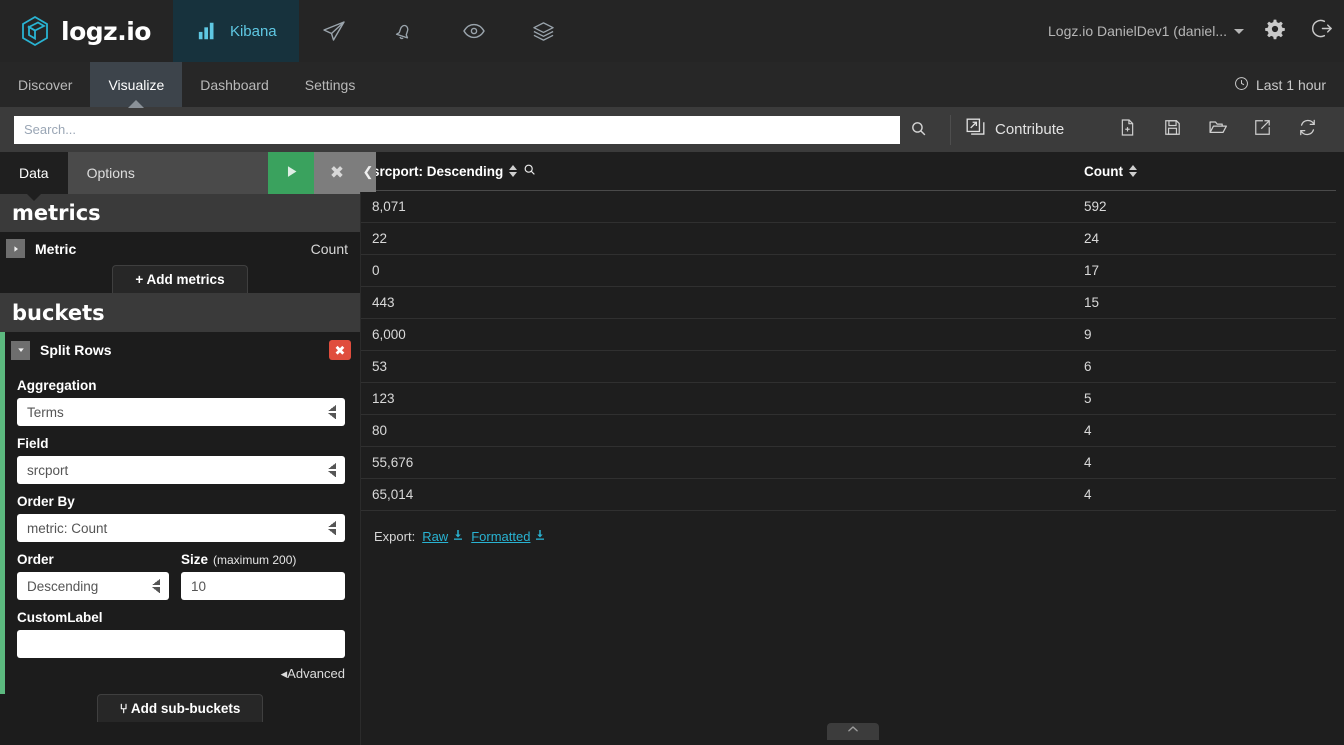 Image resolution: width=1344 pixels, height=745 pixels. I want to click on table-row: 443 15, so click(848, 302).